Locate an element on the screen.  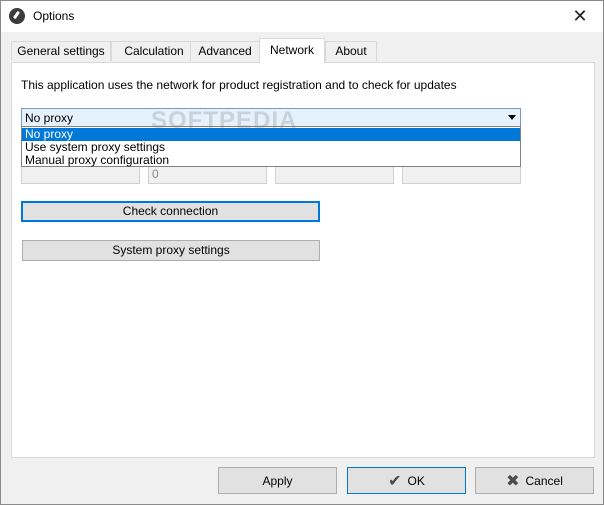
cancel-label: Cancel is located at coordinates (544, 480).